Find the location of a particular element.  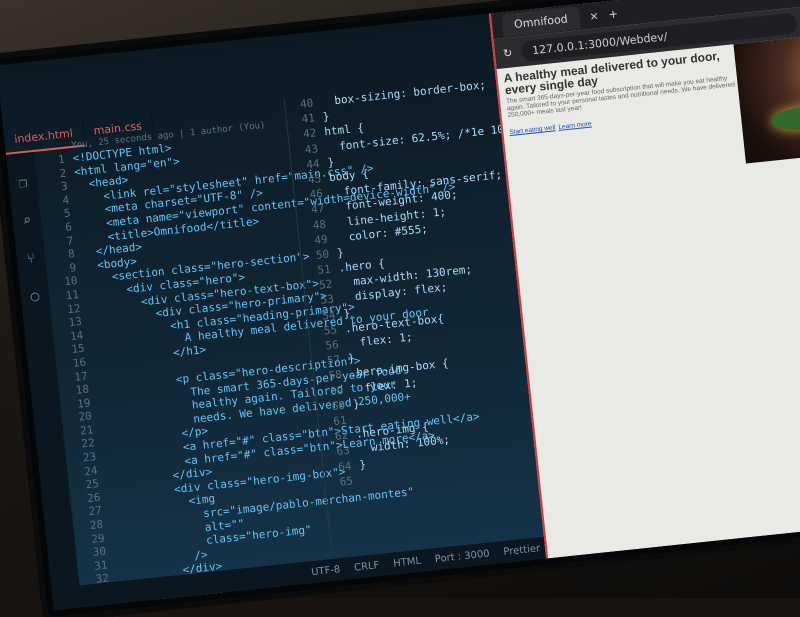

new-tab-icon: + is located at coordinates (613, 14).